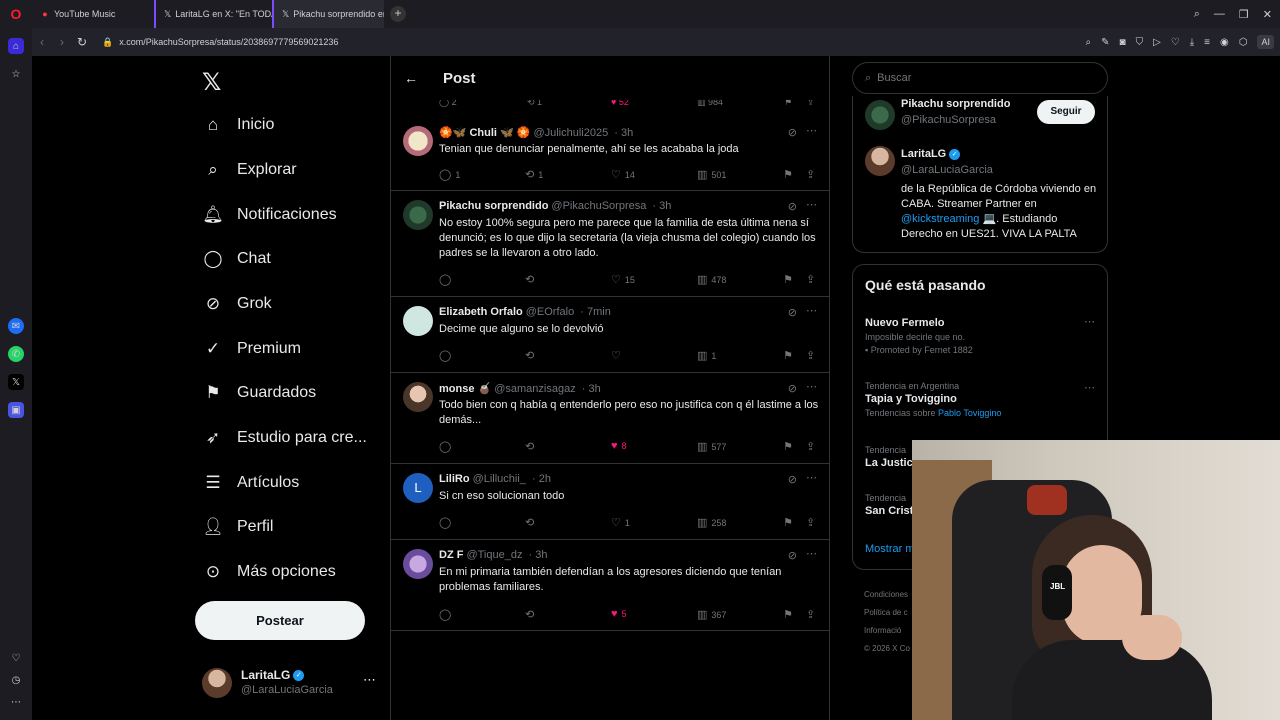 This screenshot has height=720, width=1280. What do you see at coordinates (250, 483) in the screenshot?
I see `sidebar-item-articulos: ☰ Artículos` at bounding box center [250, 483].